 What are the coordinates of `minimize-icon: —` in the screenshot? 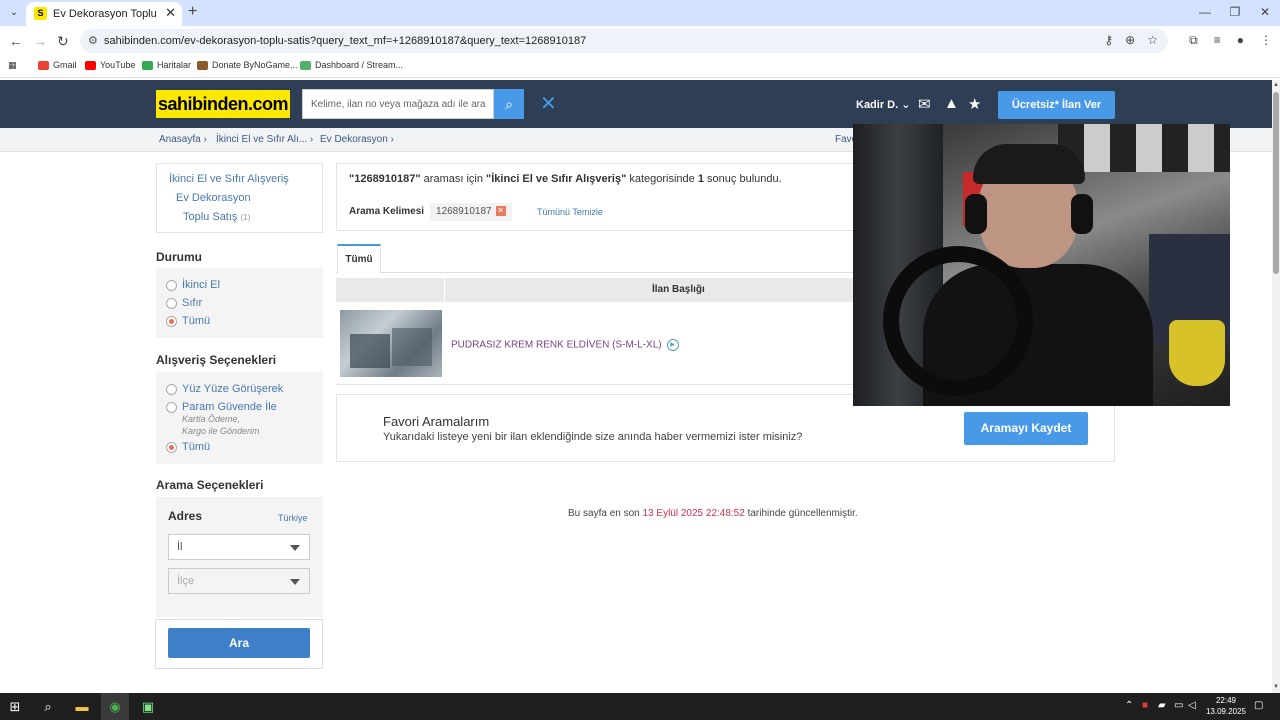 It's located at (1205, 13).